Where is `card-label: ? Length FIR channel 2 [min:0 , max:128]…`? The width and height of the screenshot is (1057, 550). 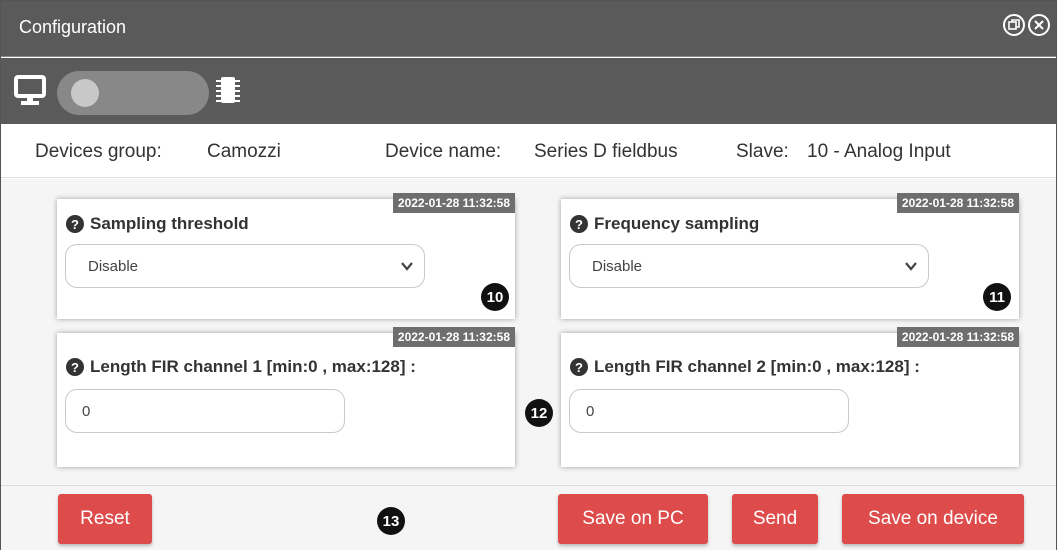
card-label: ? Length FIR channel 2 [min:0 , max:128]… is located at coordinates (745, 367).